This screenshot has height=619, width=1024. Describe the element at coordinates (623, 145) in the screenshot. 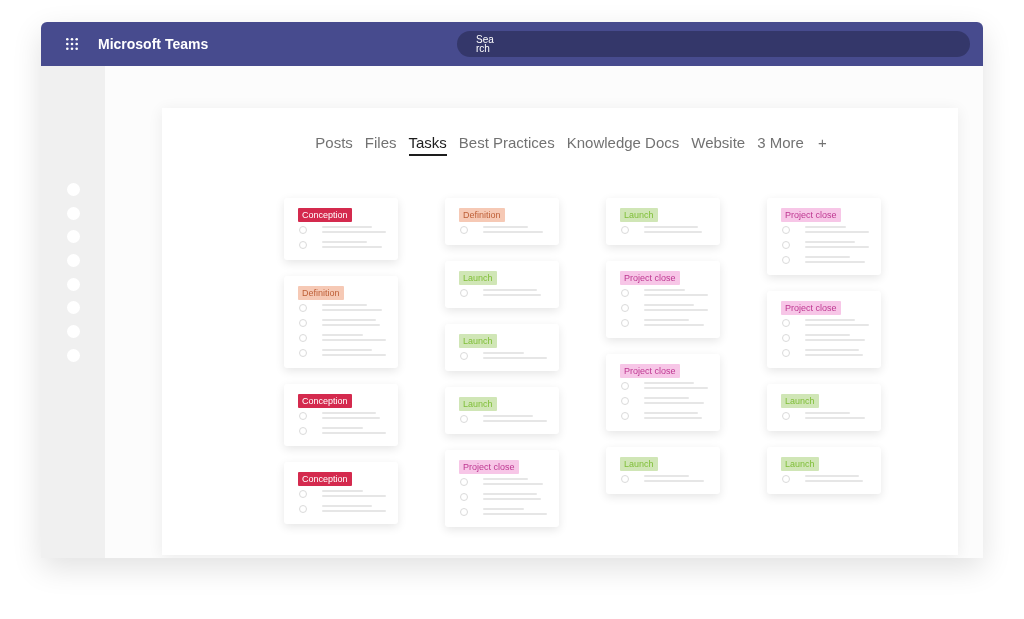

I see `tab: Knowledge Docs` at that location.